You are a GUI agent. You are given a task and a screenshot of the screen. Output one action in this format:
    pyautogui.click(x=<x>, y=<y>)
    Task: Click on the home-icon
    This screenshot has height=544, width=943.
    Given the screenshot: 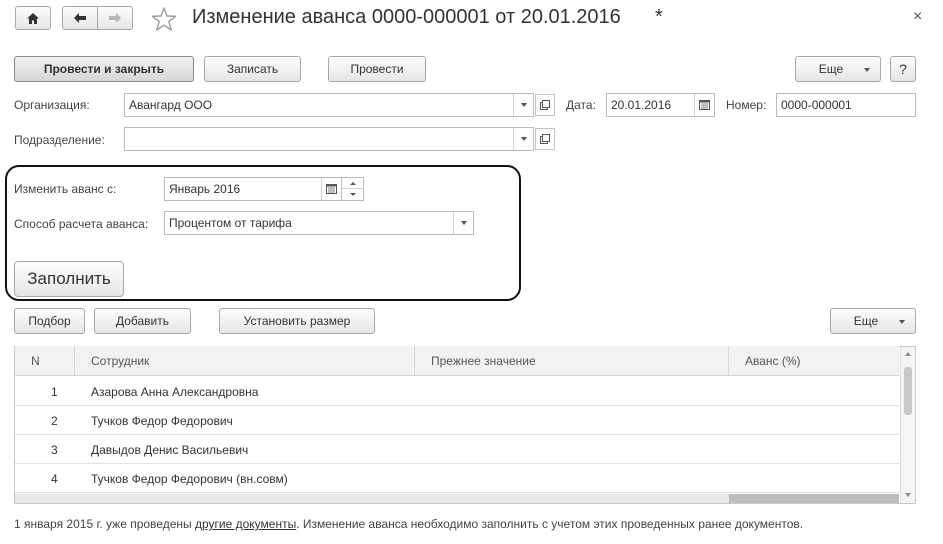 What is the action you would take?
    pyautogui.click(x=33, y=18)
    